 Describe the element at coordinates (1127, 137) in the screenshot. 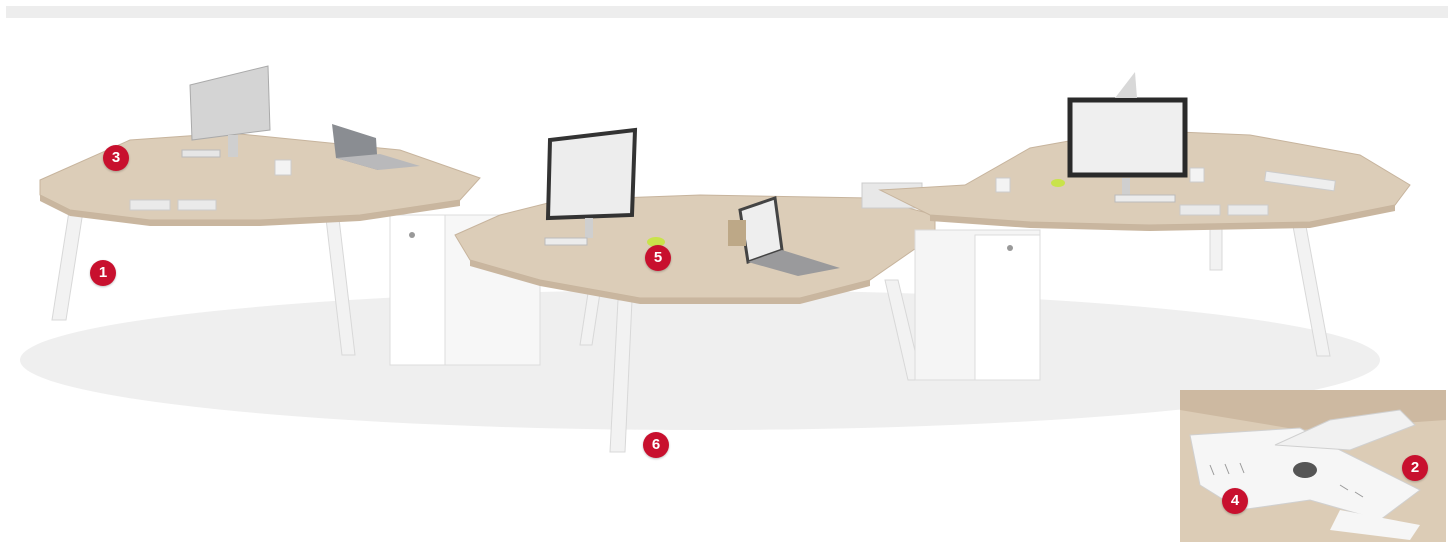

I see `imac-right` at that location.